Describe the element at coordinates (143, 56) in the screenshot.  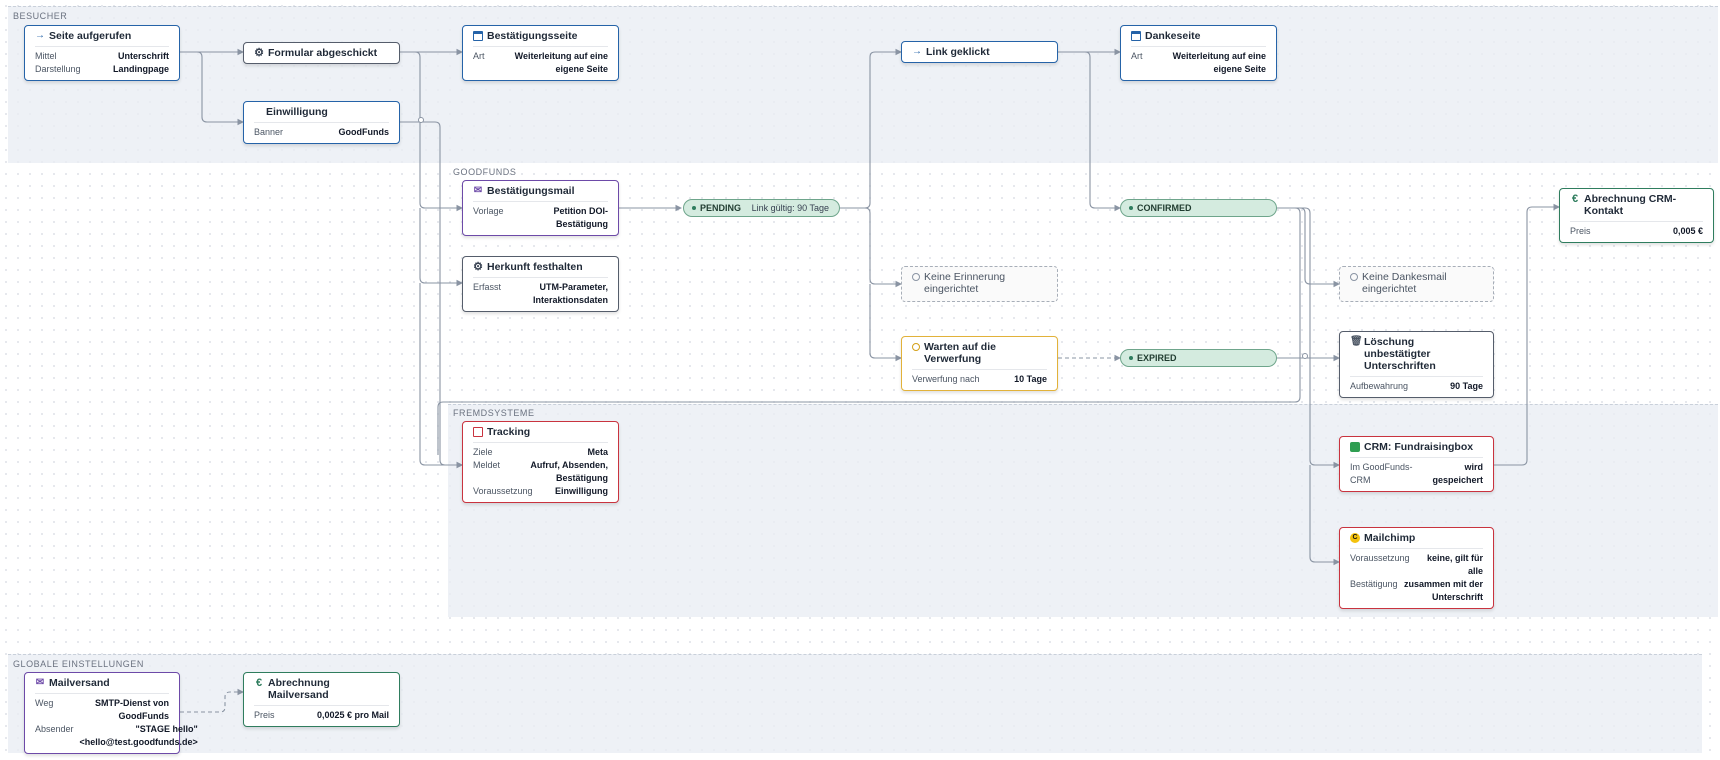
I see `row-value: Unterschrift` at that location.